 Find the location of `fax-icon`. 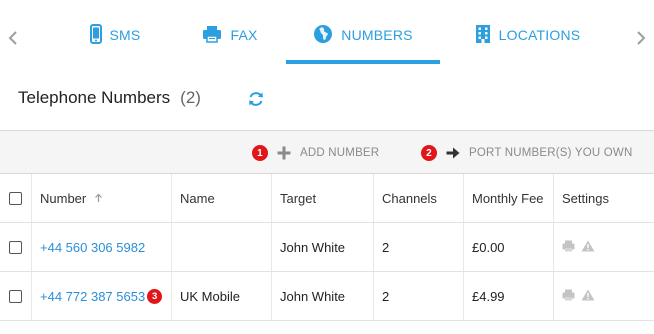

fax-icon is located at coordinates (212, 34).